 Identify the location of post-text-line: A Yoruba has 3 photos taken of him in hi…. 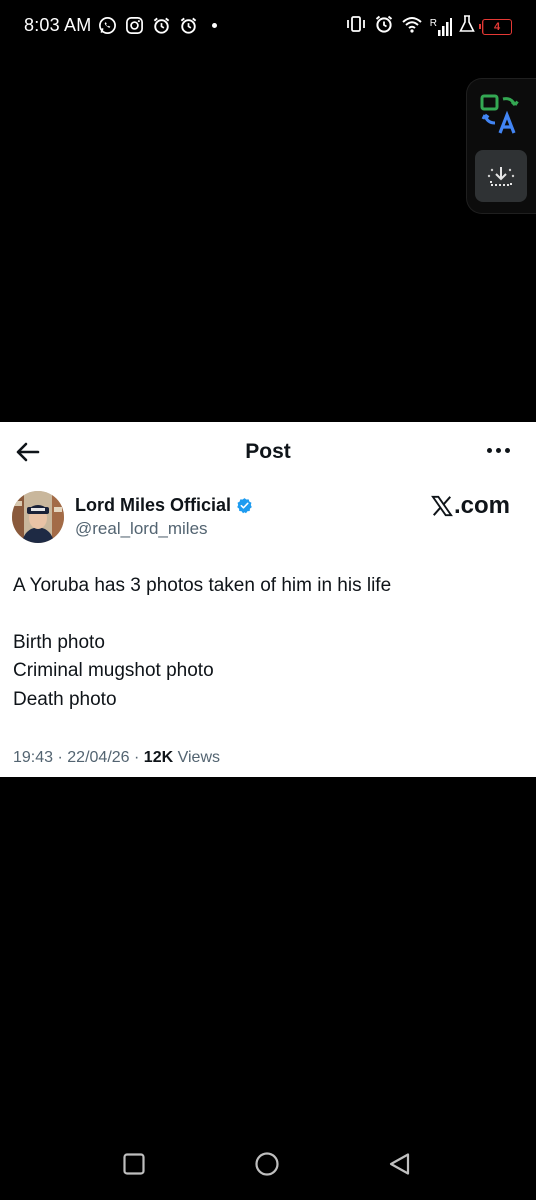
(202, 585).